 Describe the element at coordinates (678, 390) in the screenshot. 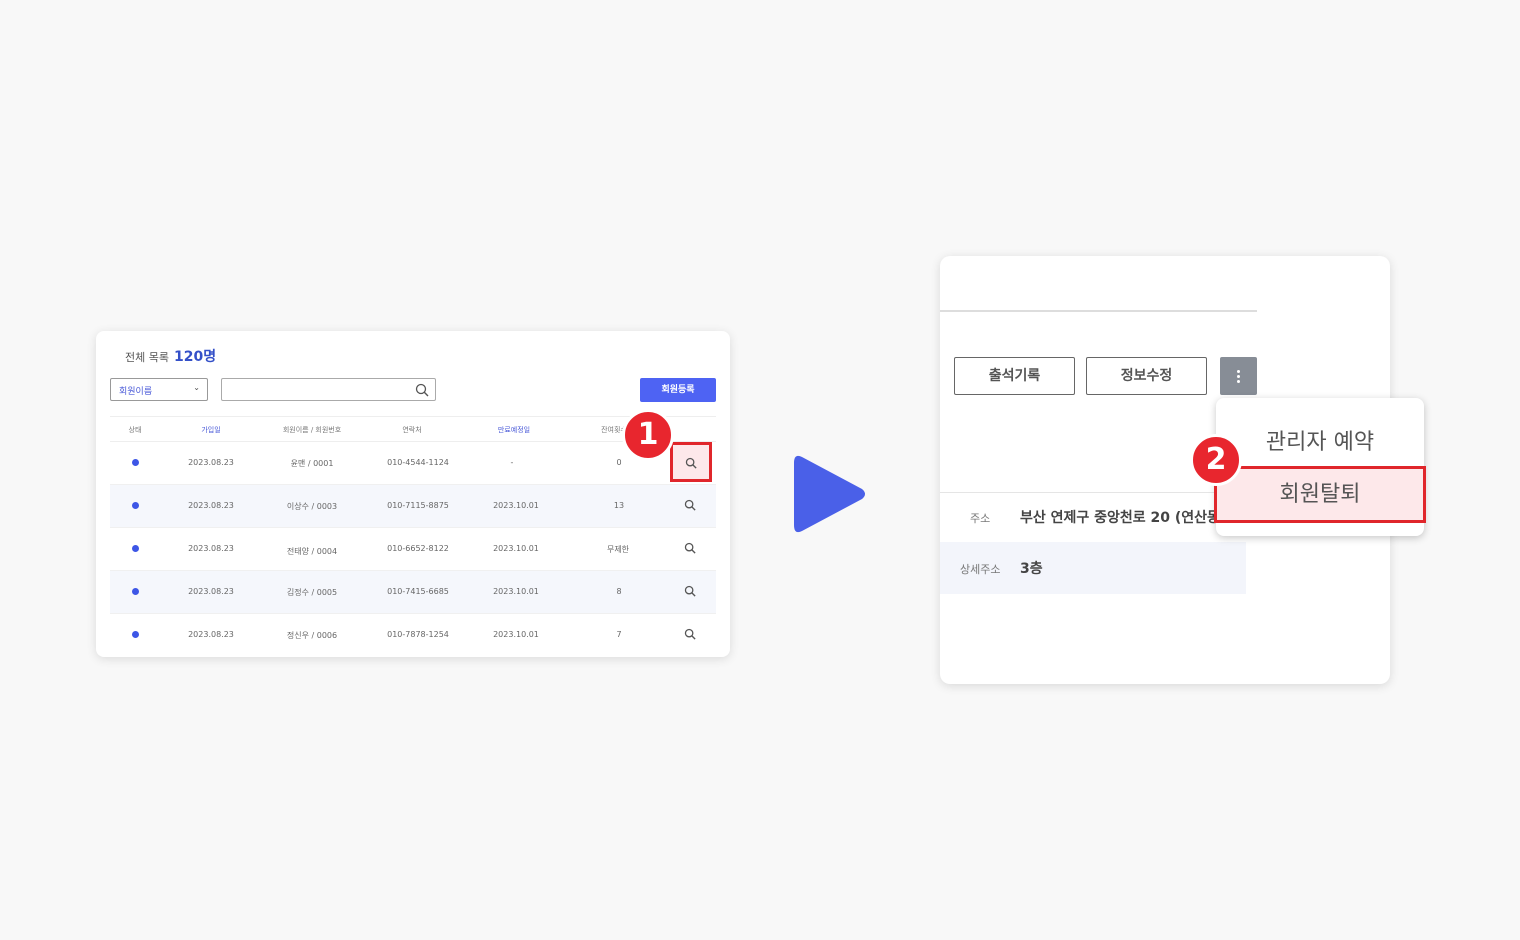

I see `register-member-button: 회원등록` at that location.